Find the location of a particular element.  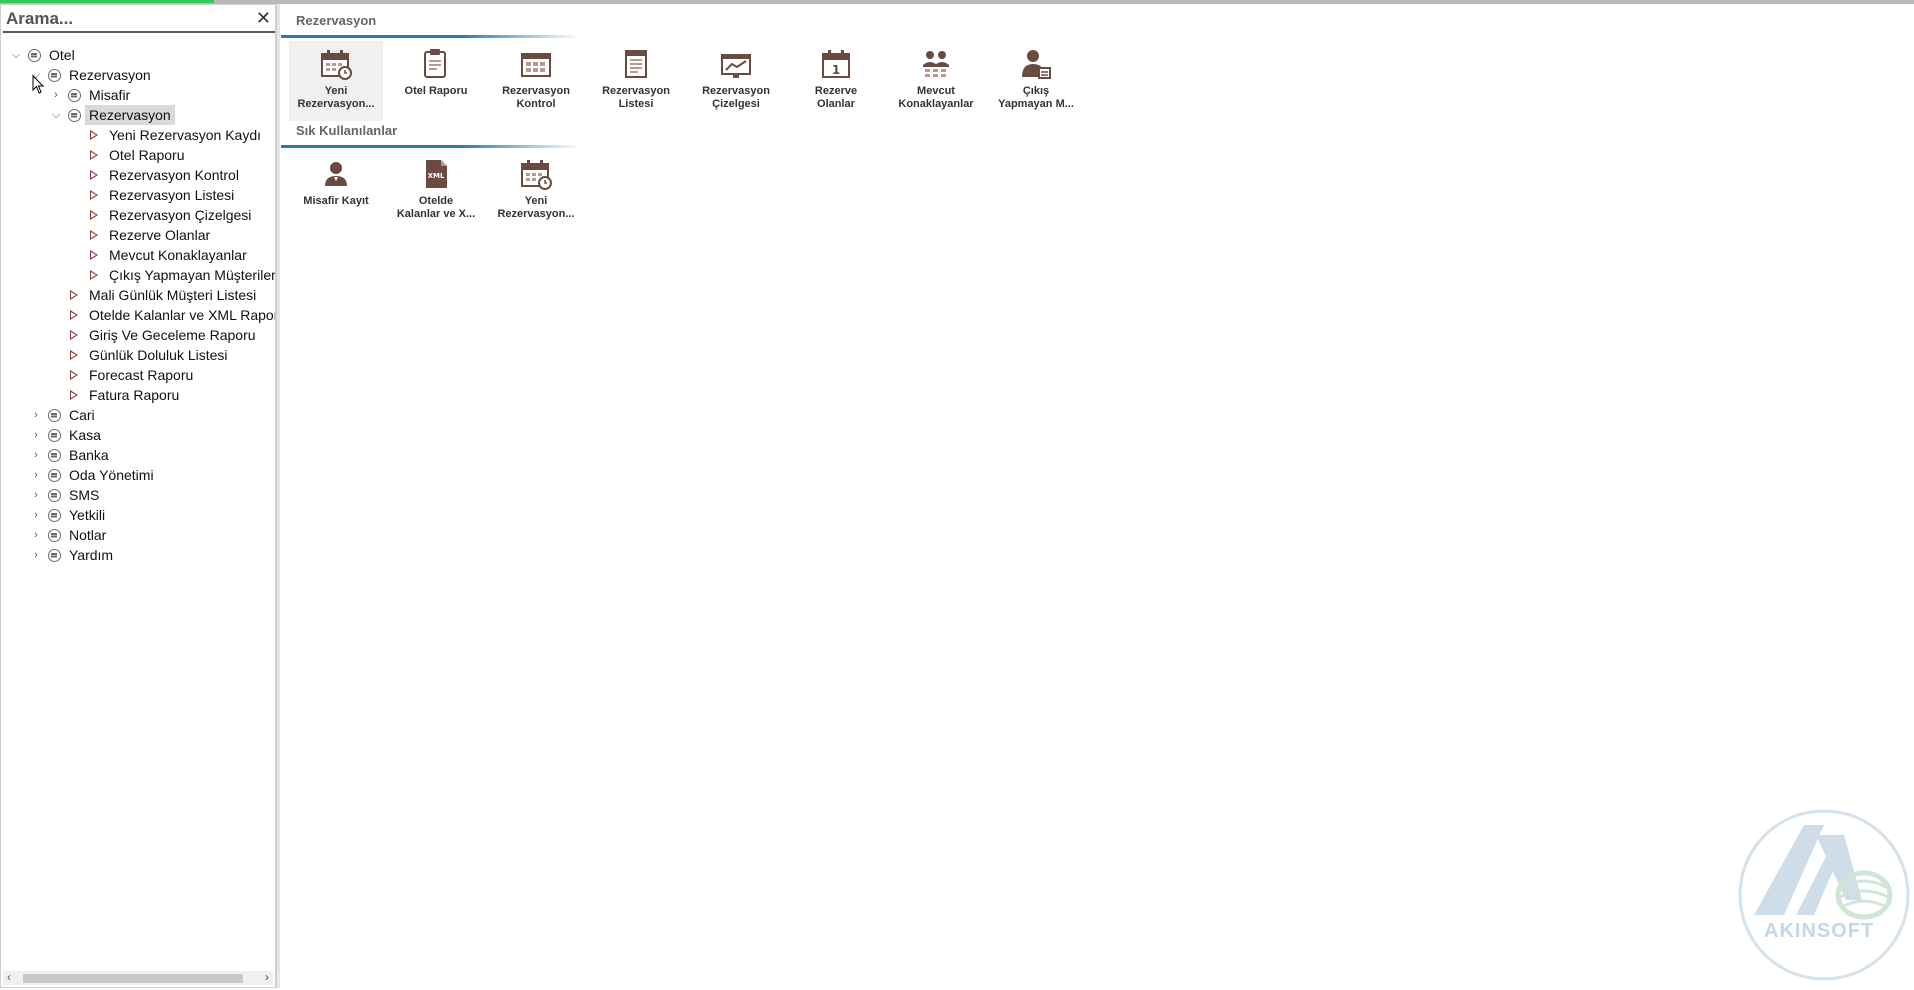

tile-rezerve-olanlar: 1 Rezerve Olanlar is located at coordinates (836, 81).